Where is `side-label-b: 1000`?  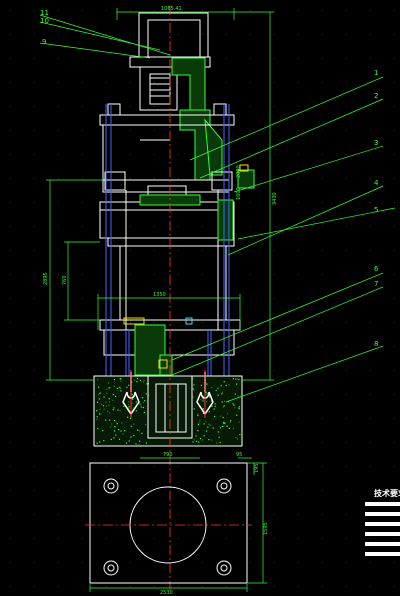
side-label-b: 1000 is located at coordinates (239, 193).